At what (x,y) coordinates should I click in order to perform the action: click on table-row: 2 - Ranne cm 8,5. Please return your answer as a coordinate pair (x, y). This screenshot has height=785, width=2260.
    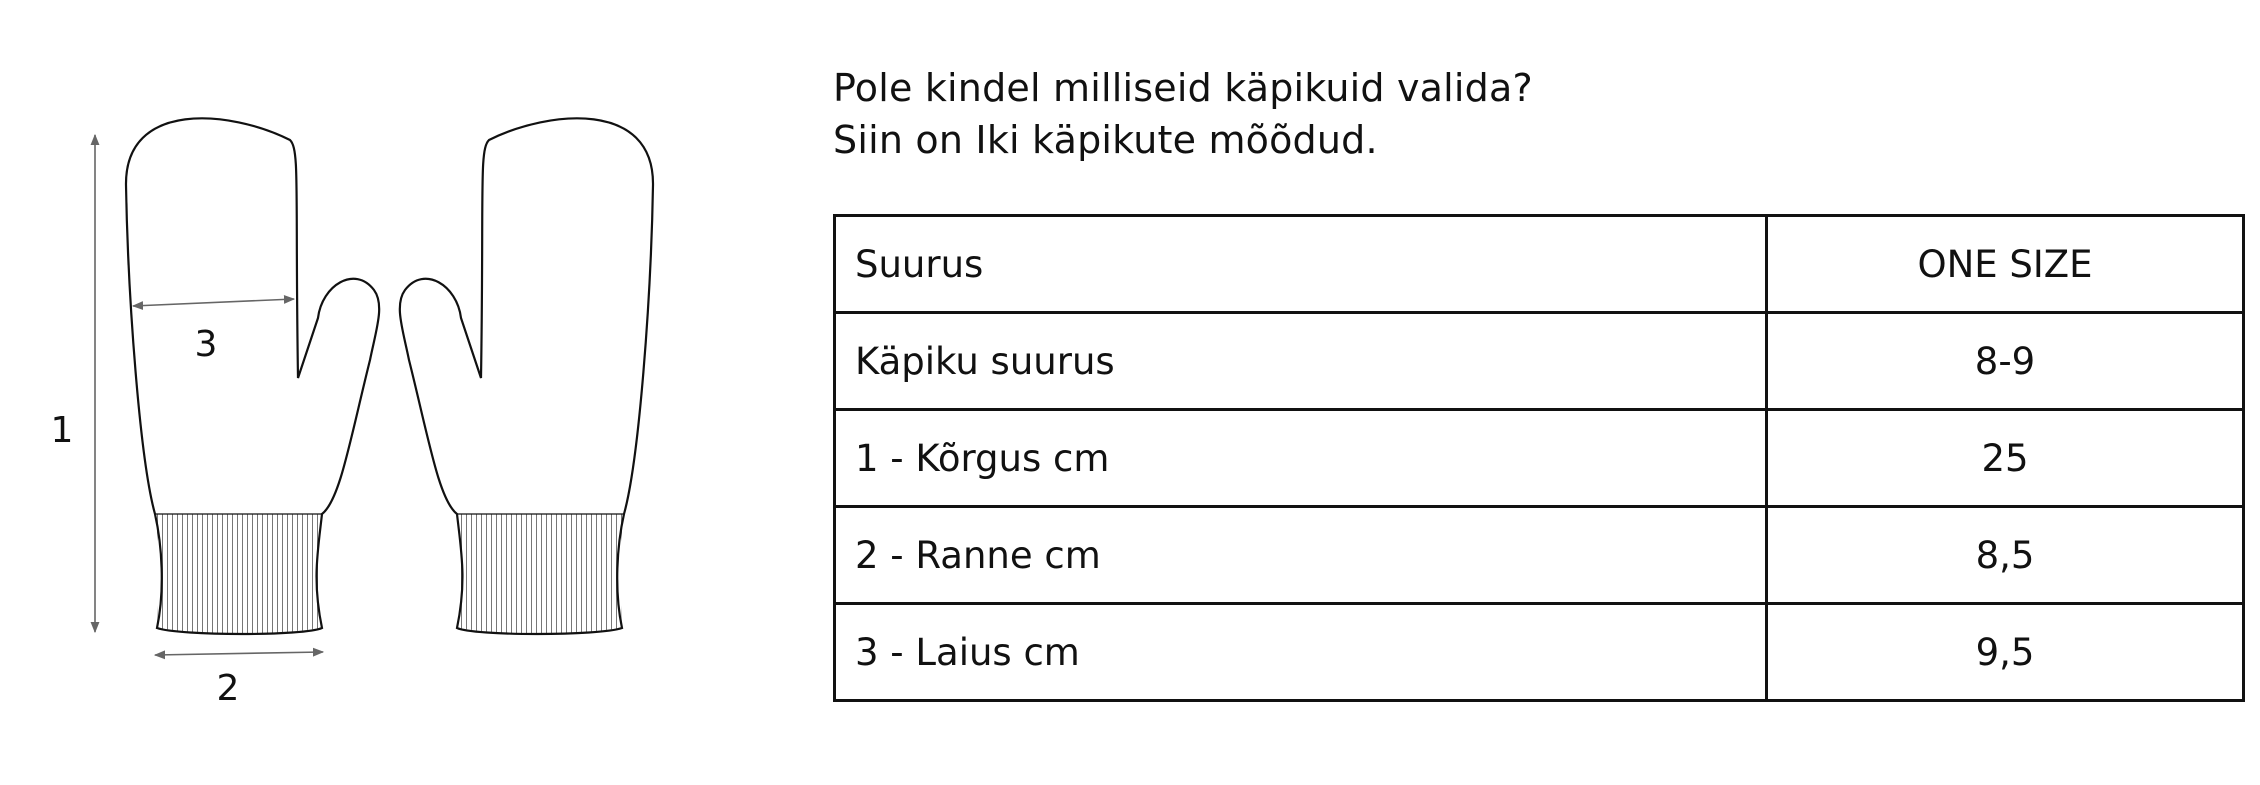
    Looking at the image, I should click on (1539, 555).